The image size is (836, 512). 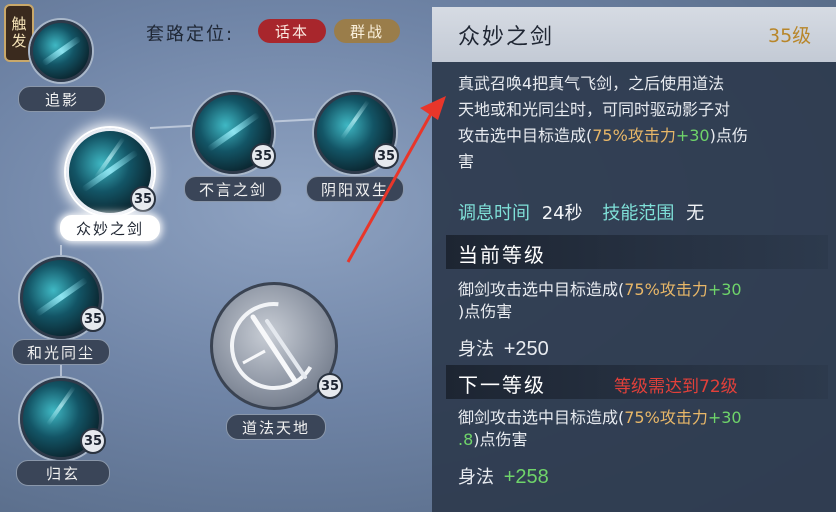 What do you see at coordinates (110, 228) in the screenshot?
I see `skill-label-zhongmiao: 众妙之剑` at bounding box center [110, 228].